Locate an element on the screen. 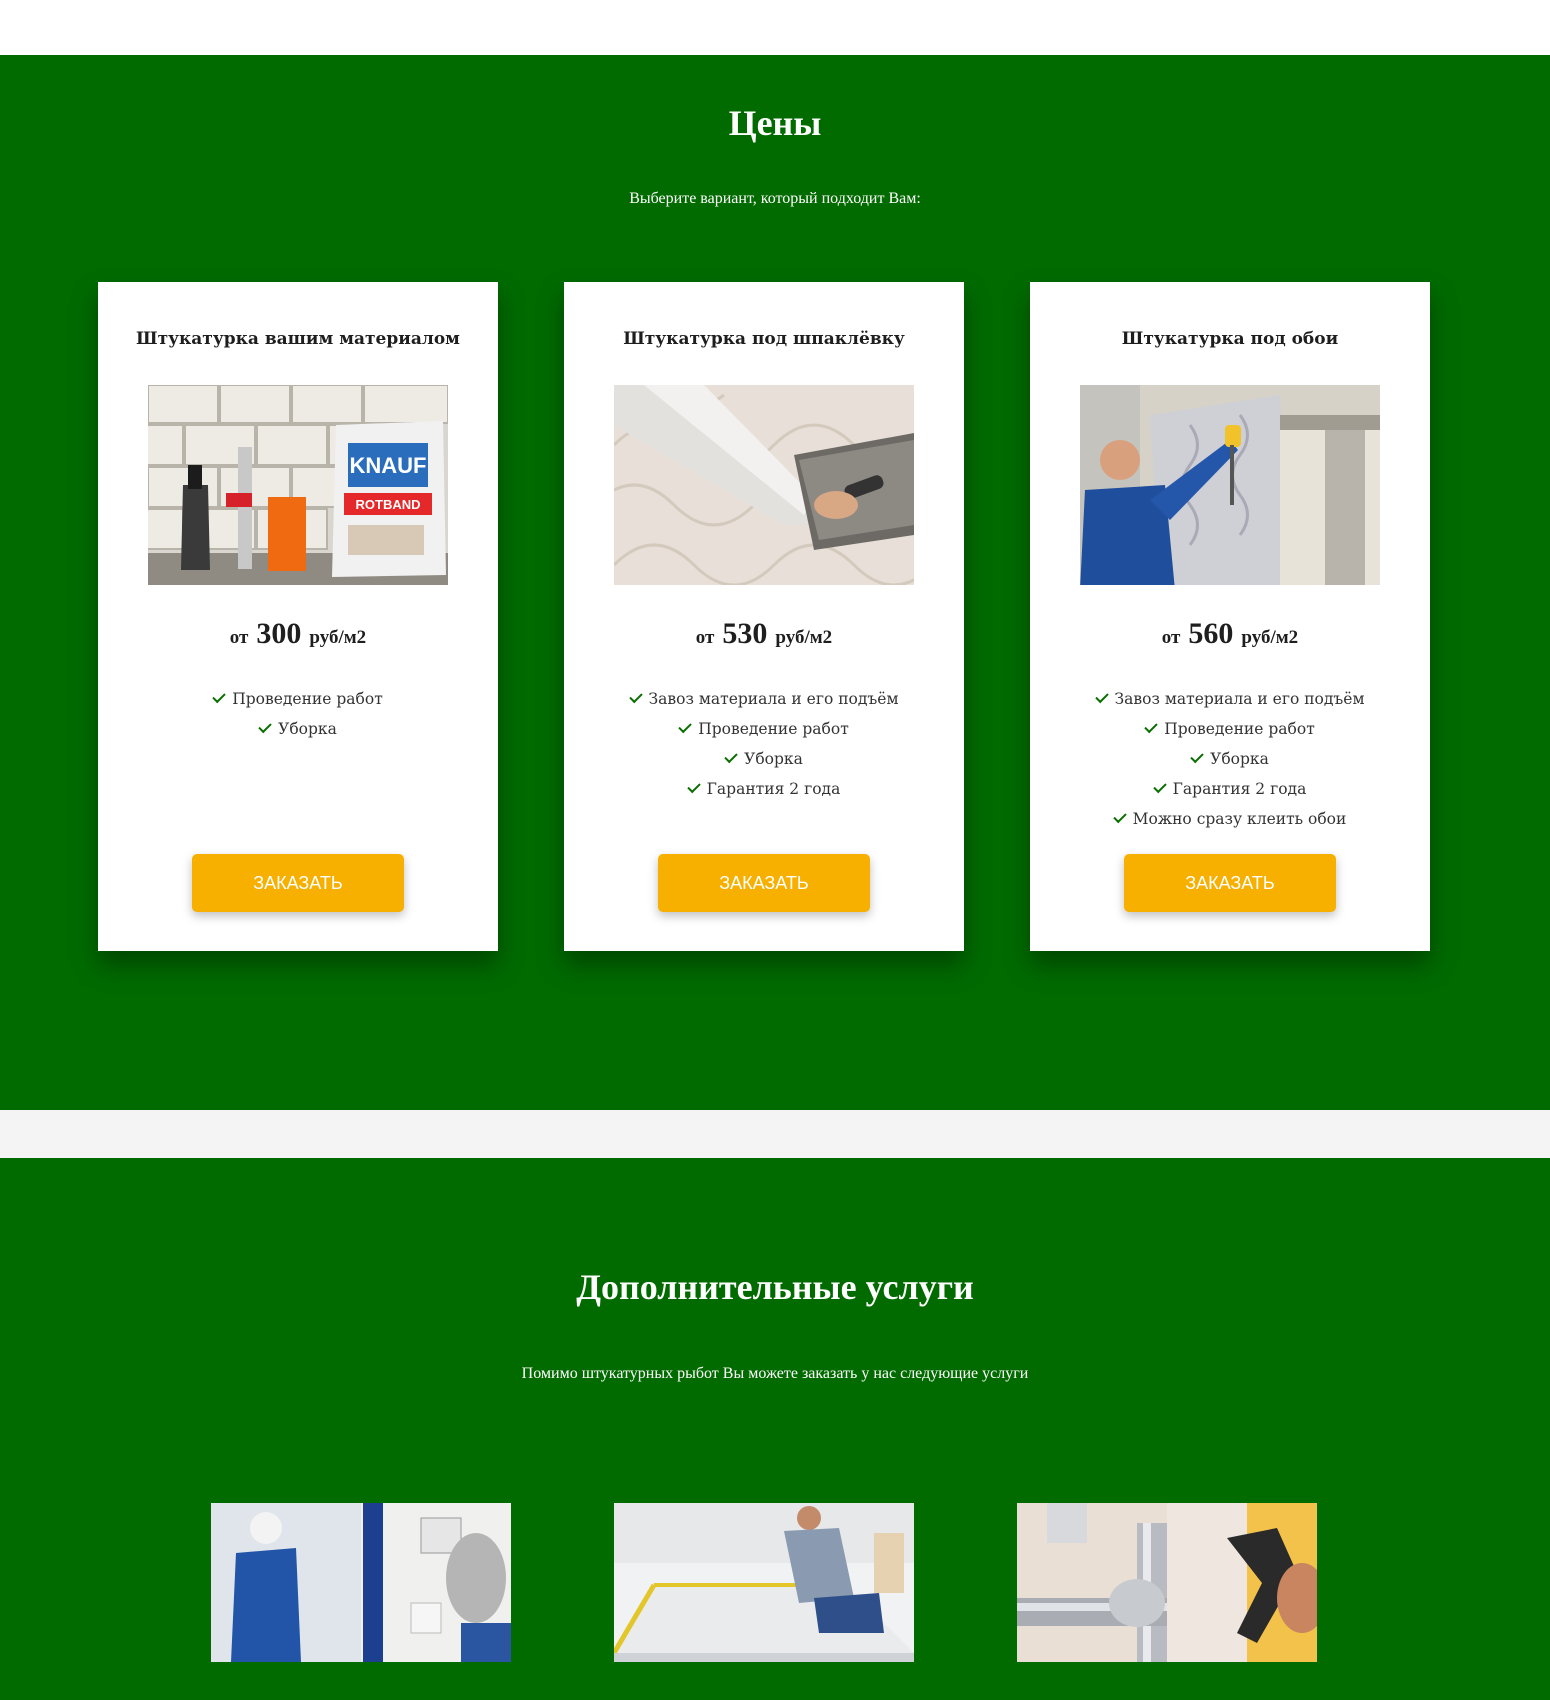 Image resolution: width=1550 pixels, height=1700 pixels. bag-product-label: ROTBAND is located at coordinates (388, 504).